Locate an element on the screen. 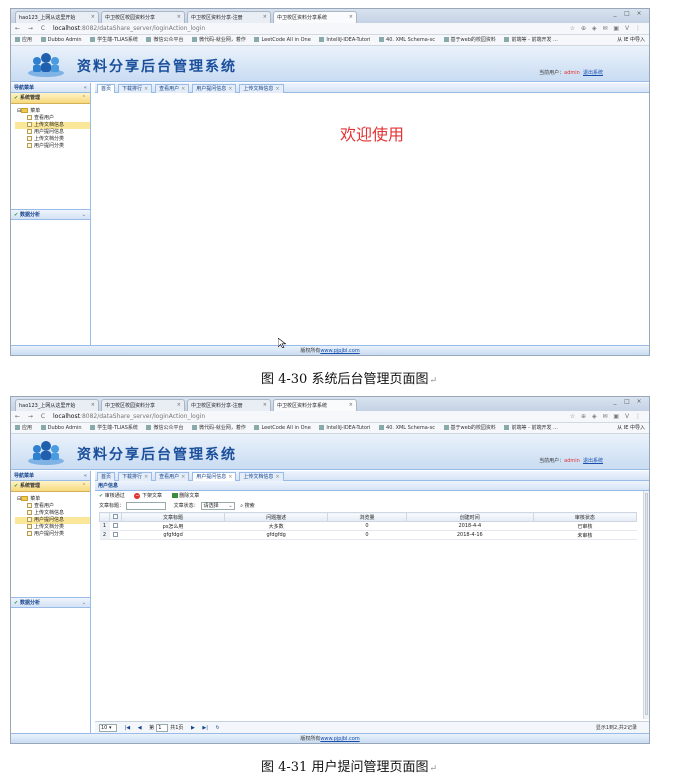 This screenshot has height=776, width=698. take-down-button: − 下架文章 is located at coordinates (148, 496).